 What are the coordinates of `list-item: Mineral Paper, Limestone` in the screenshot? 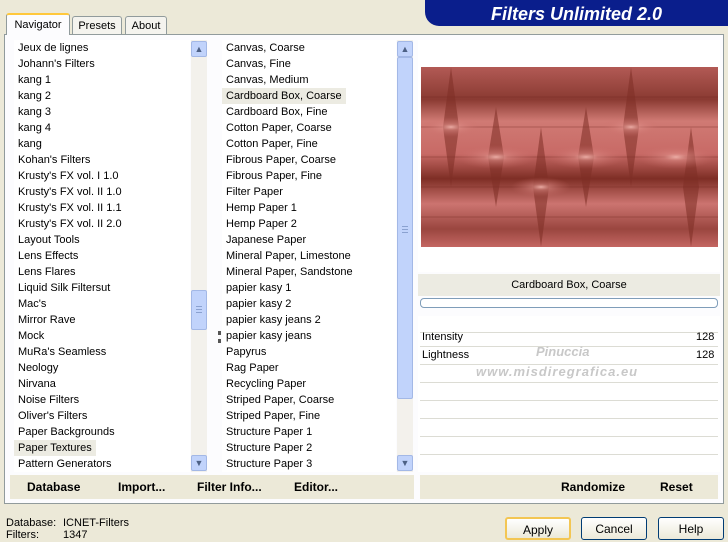 It's located at (309, 256).